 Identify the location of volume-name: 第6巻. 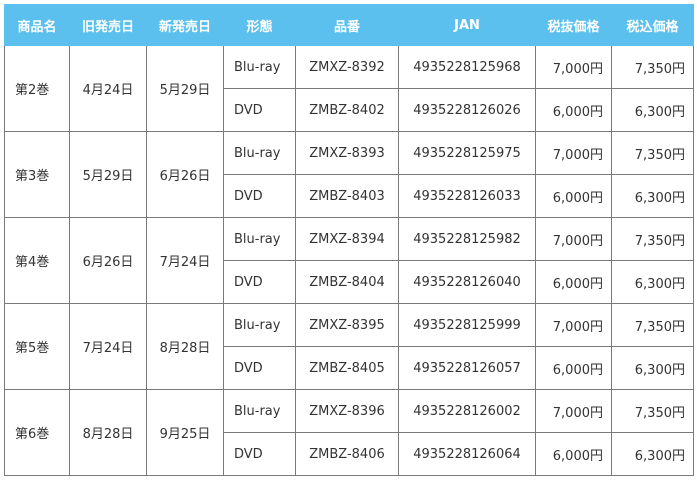
(37, 432).